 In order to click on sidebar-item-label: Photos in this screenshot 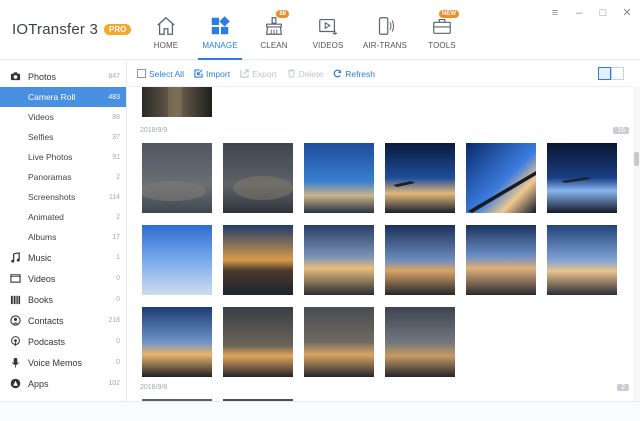, I will do `click(42, 76)`.